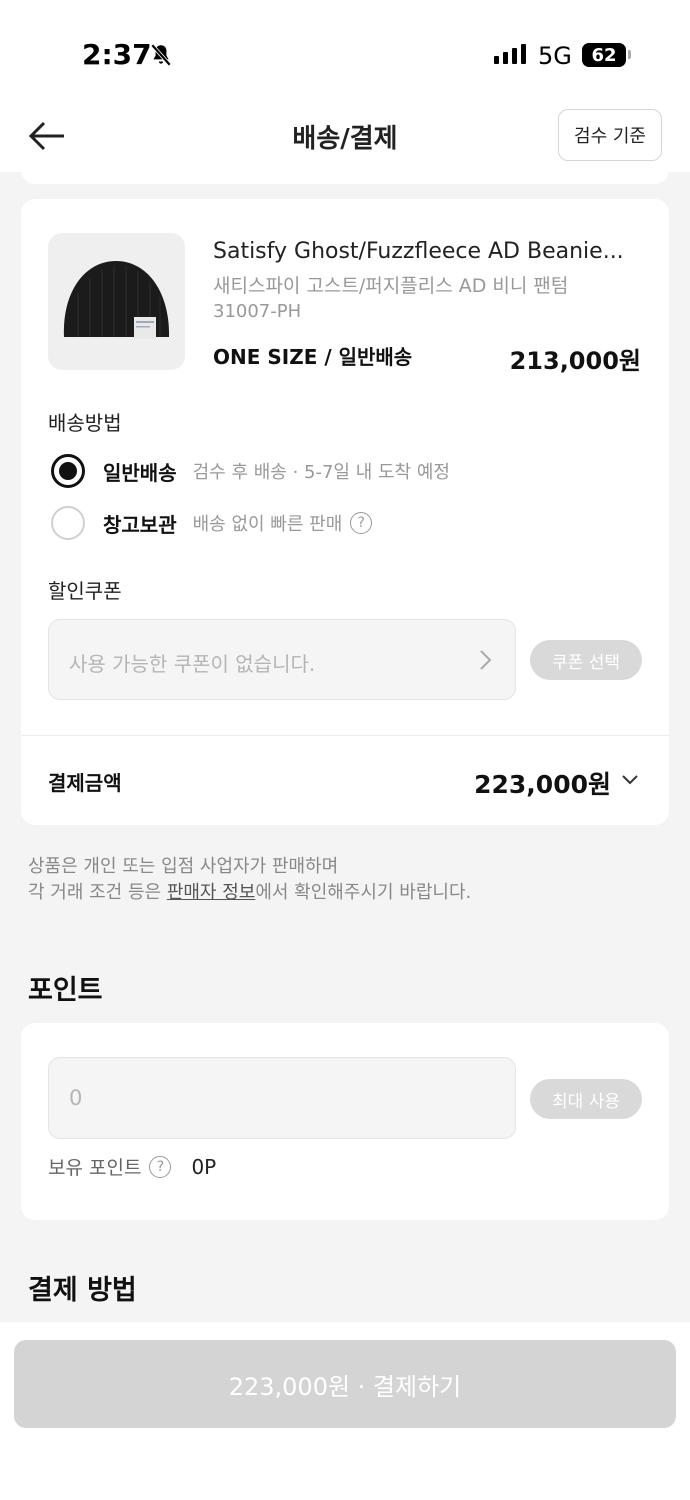 This screenshot has height=1500, width=690. What do you see at coordinates (211, 892) in the screenshot?
I see `seller-info-link: 판매자 정보` at bounding box center [211, 892].